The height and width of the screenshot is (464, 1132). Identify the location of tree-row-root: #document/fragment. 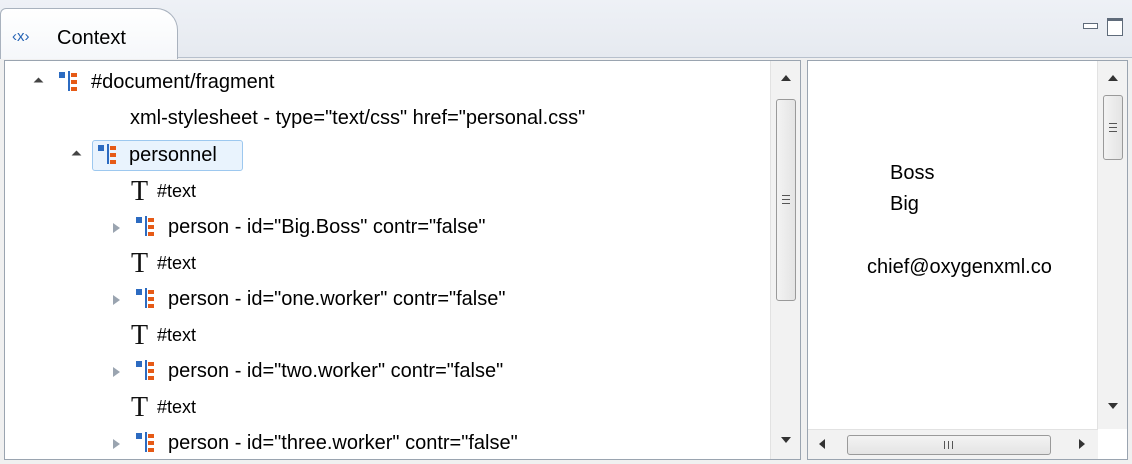
(385, 82).